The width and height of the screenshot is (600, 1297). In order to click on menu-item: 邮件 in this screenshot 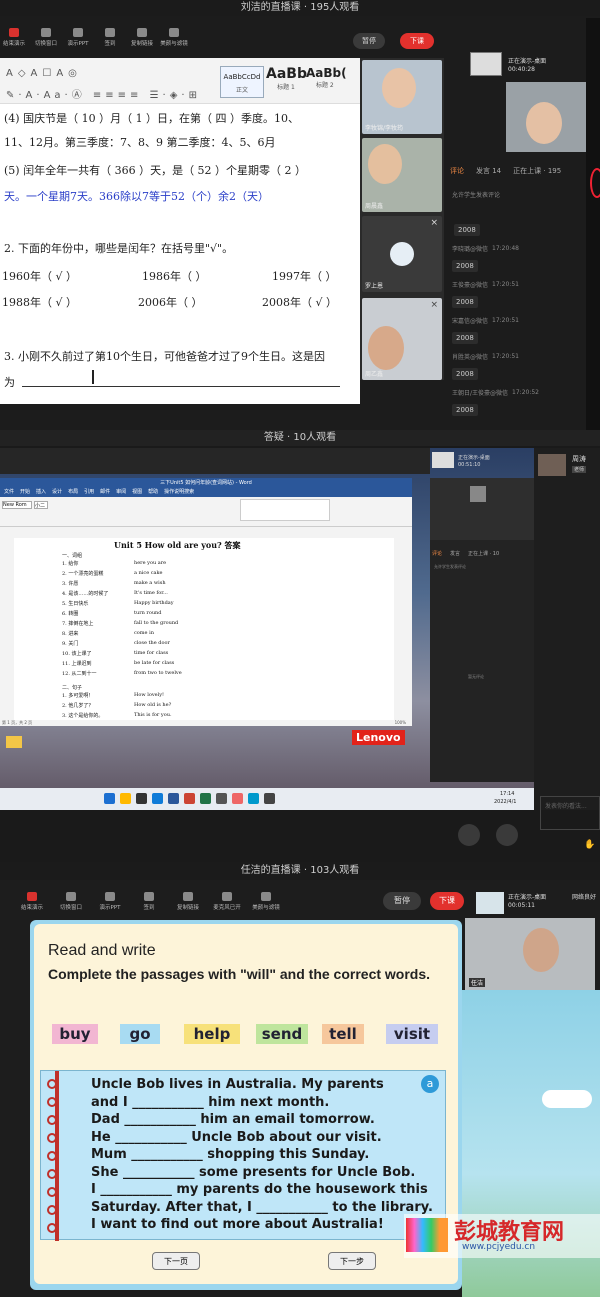, I will do `click(105, 492)`.